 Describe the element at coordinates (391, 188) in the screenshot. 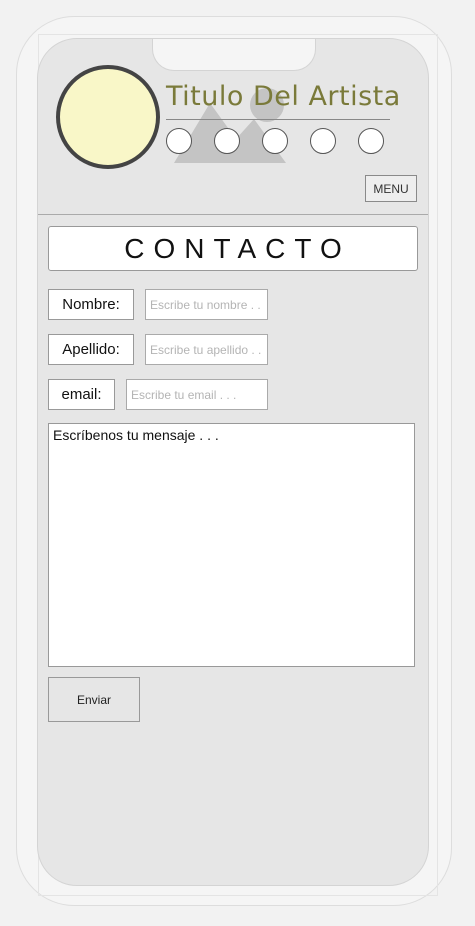

I see `menu-button: MENU` at that location.